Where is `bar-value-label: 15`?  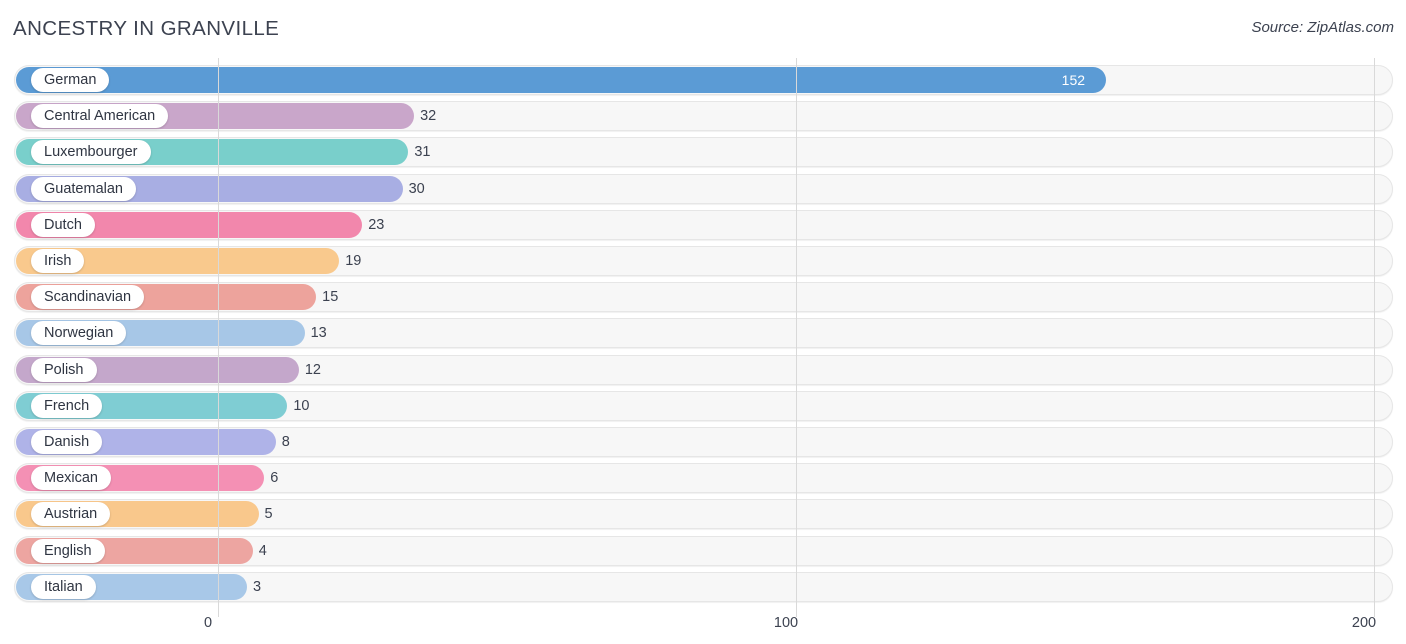
bar-value-label: 15 is located at coordinates (330, 297).